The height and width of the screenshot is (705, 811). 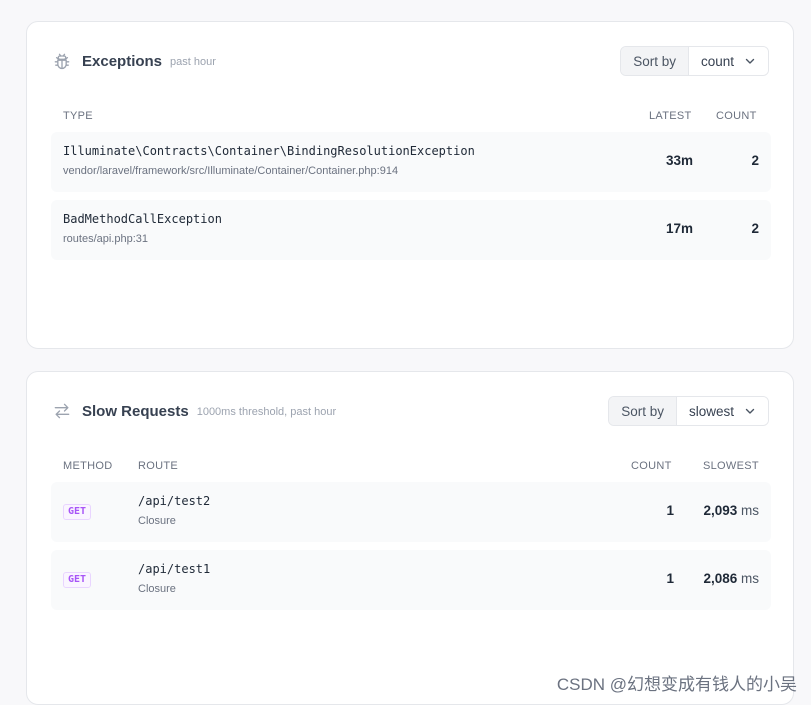 I want to click on table-row: GET /api/test1 Closure 1 2,086 ms, so click(x=411, y=580).